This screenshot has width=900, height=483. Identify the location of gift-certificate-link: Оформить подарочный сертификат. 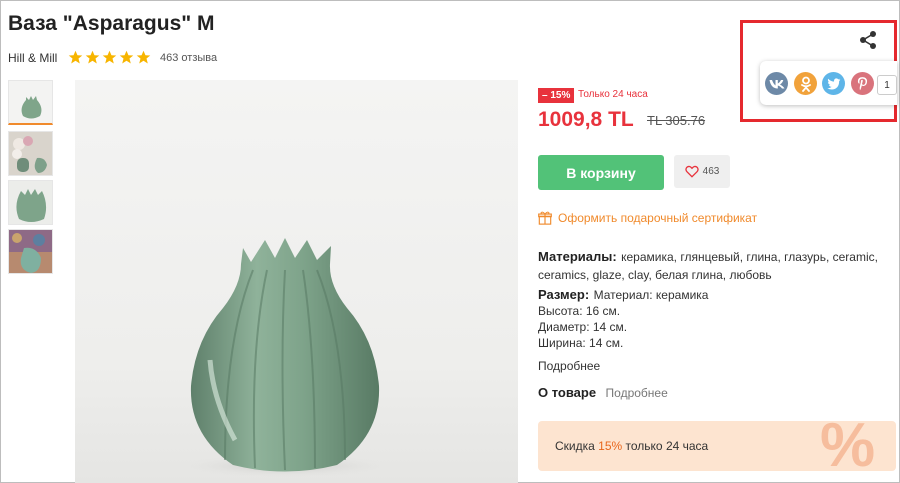
(647, 218).